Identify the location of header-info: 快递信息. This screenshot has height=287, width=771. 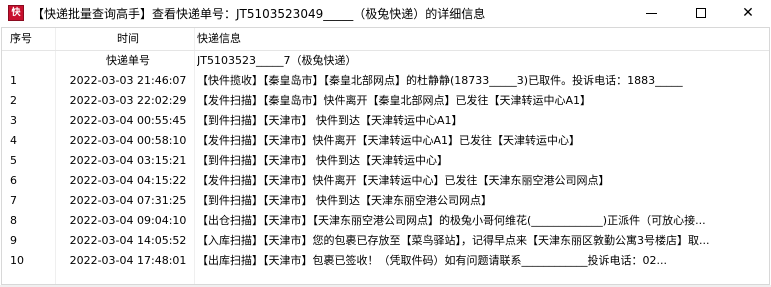
(483, 39).